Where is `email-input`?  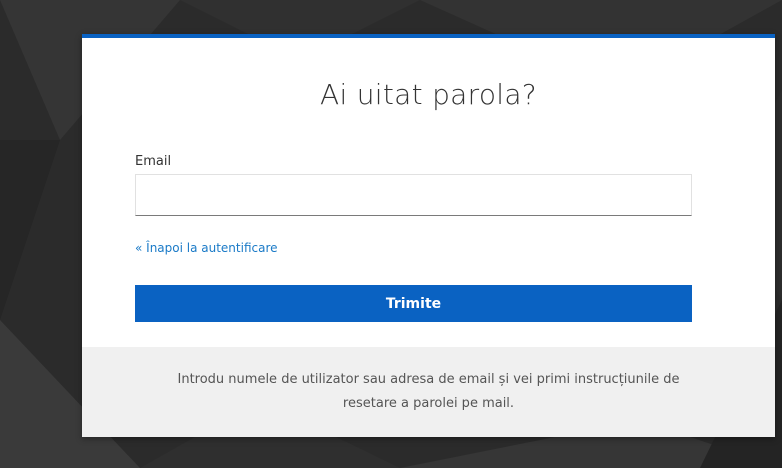 email-input is located at coordinates (413, 195).